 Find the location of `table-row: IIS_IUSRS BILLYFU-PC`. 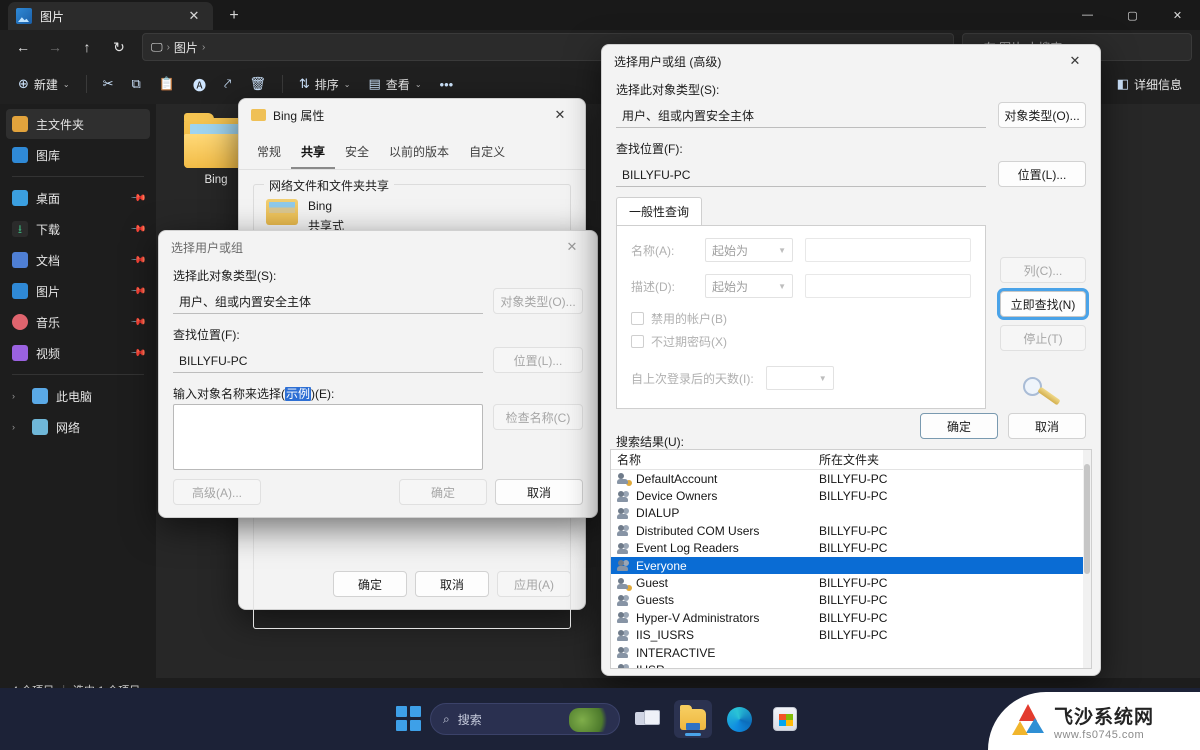

table-row: IIS_IUSRS BILLYFU-PC is located at coordinates (851, 635).